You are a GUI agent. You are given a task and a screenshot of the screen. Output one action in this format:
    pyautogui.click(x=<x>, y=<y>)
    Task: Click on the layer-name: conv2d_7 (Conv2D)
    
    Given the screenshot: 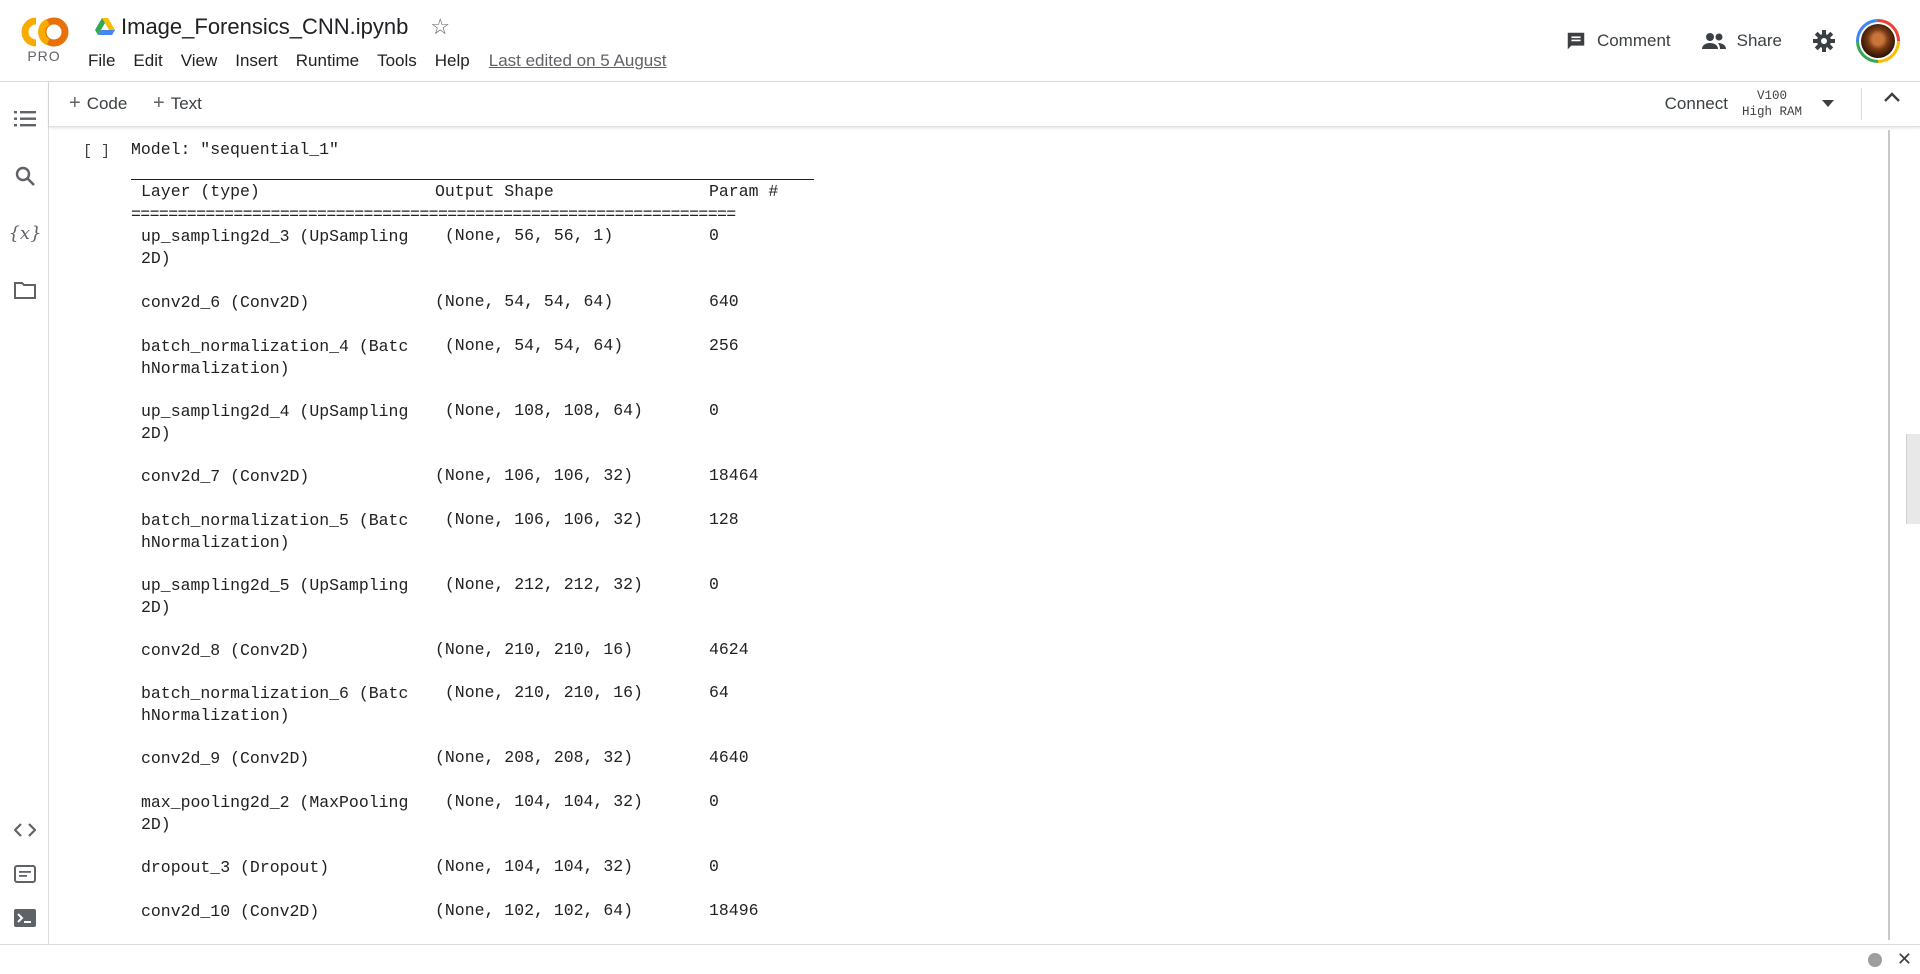 What is the action you would take?
    pyautogui.click(x=225, y=476)
    